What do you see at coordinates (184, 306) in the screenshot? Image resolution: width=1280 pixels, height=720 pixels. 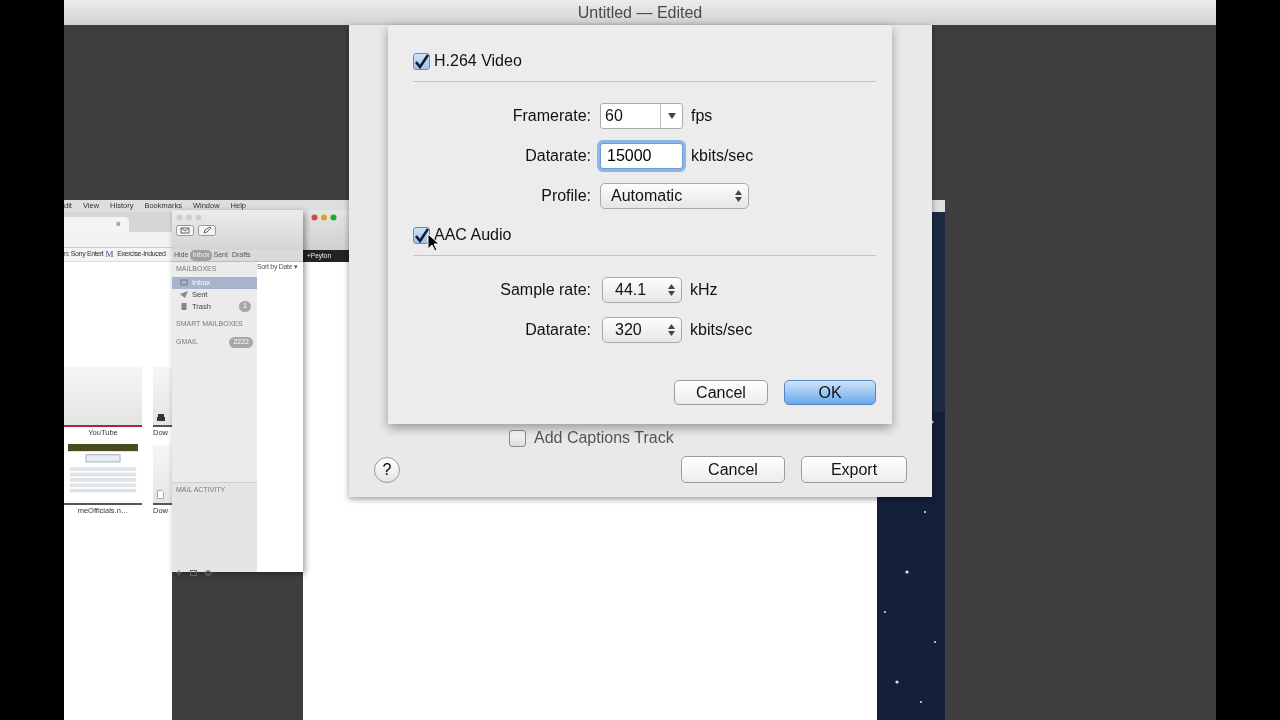 I see `trash-icon` at bounding box center [184, 306].